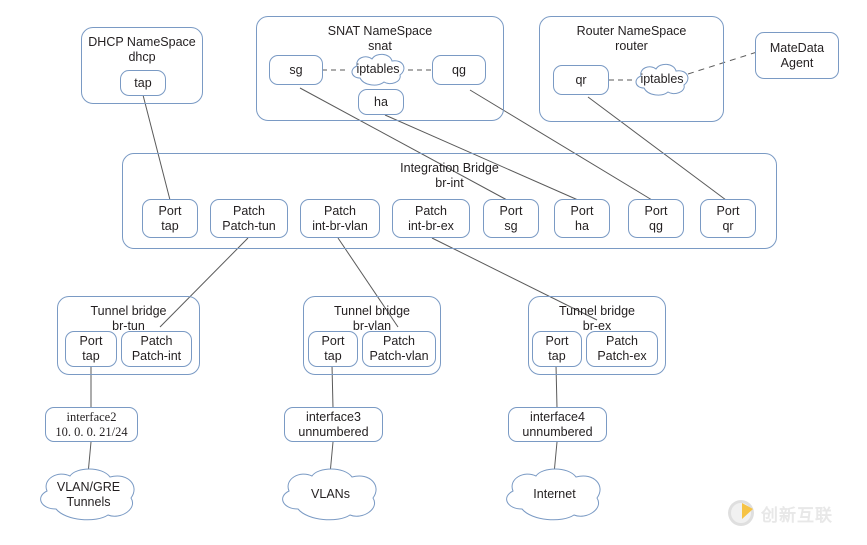  I want to click on watermark: 创新互联, so click(780, 513).